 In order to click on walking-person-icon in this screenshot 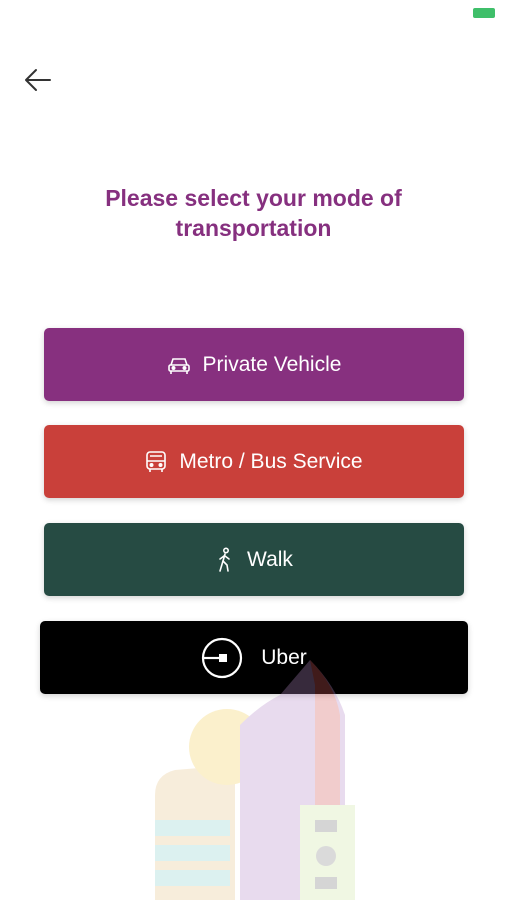, I will do `click(225, 559)`.